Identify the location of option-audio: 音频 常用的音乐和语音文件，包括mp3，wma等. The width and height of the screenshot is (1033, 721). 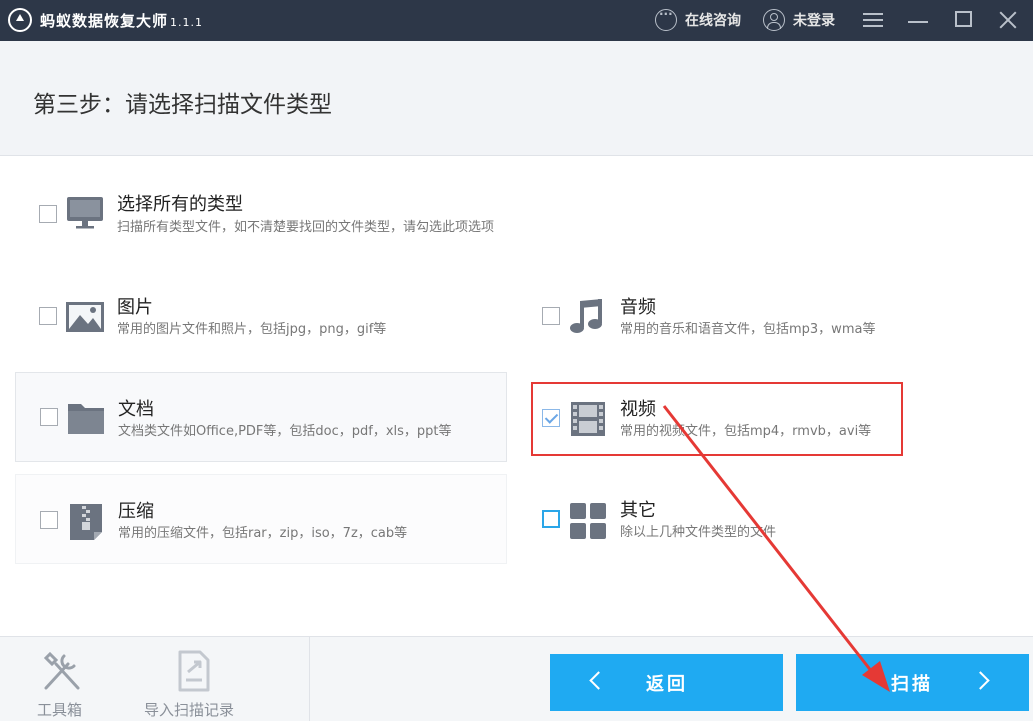
(763, 317).